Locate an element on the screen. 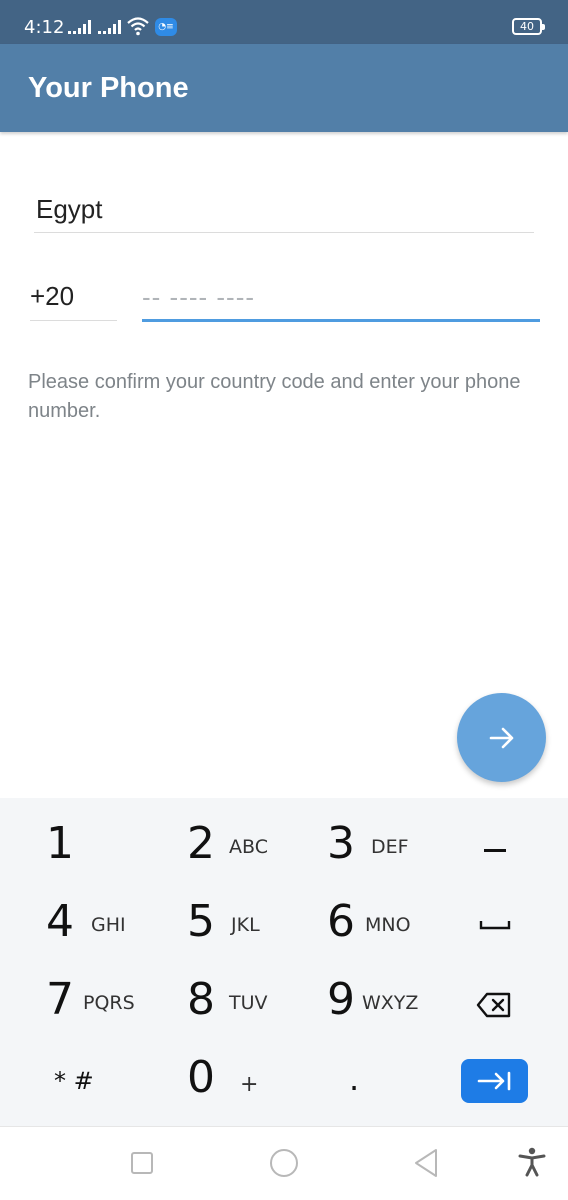 This screenshot has width=568, height=1200. key-letters: MNO is located at coordinates (388, 925).